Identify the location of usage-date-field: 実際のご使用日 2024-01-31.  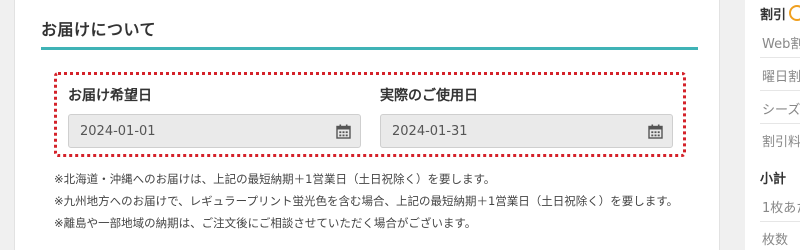
(526, 118).